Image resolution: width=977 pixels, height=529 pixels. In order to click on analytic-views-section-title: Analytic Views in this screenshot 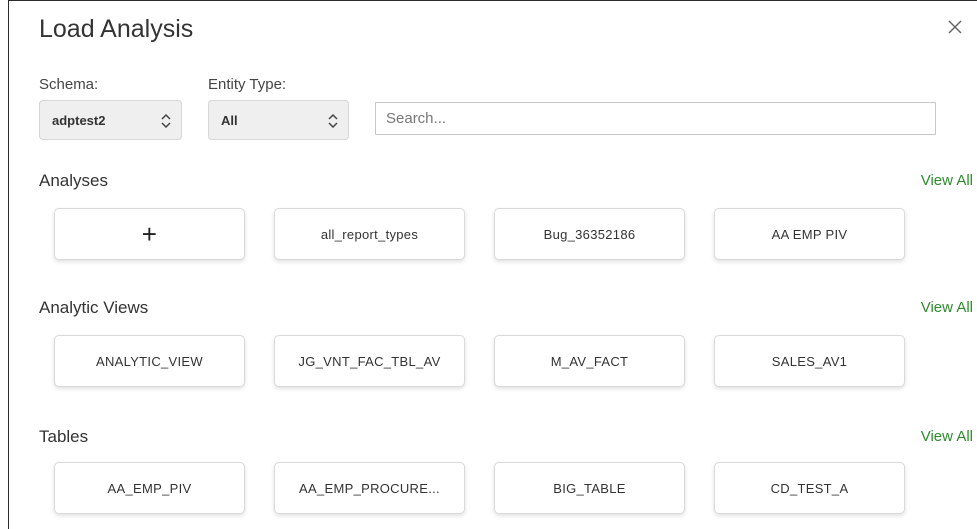, I will do `click(94, 307)`.